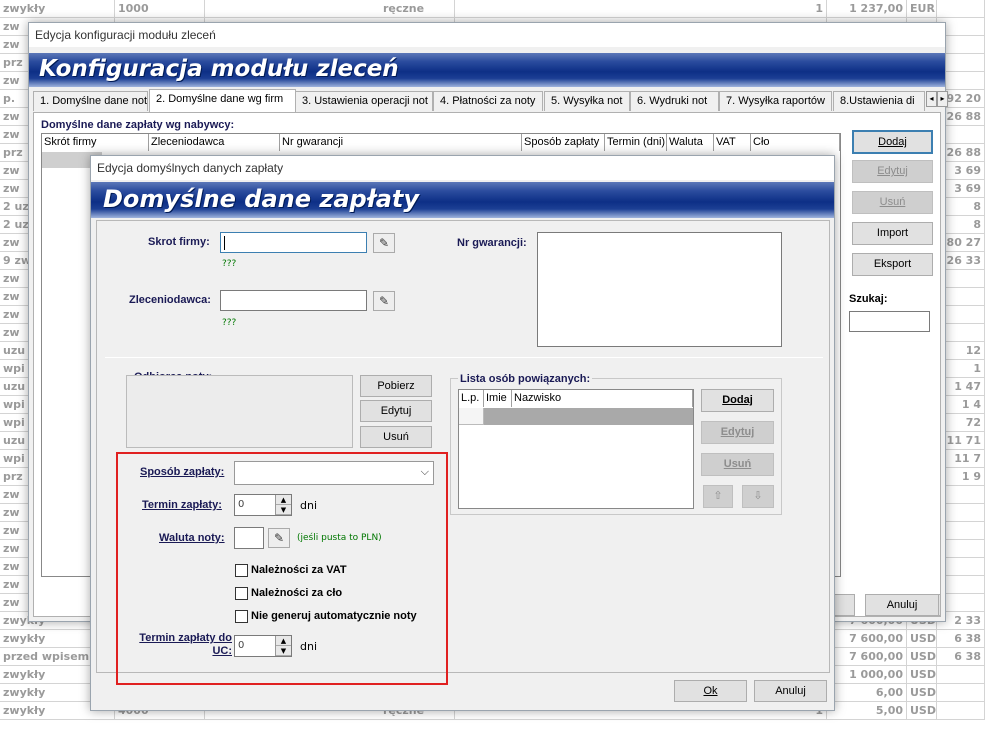 The image size is (985, 730). Describe the element at coordinates (868, 299) in the screenshot. I see `search-label: Szukaj:` at that location.